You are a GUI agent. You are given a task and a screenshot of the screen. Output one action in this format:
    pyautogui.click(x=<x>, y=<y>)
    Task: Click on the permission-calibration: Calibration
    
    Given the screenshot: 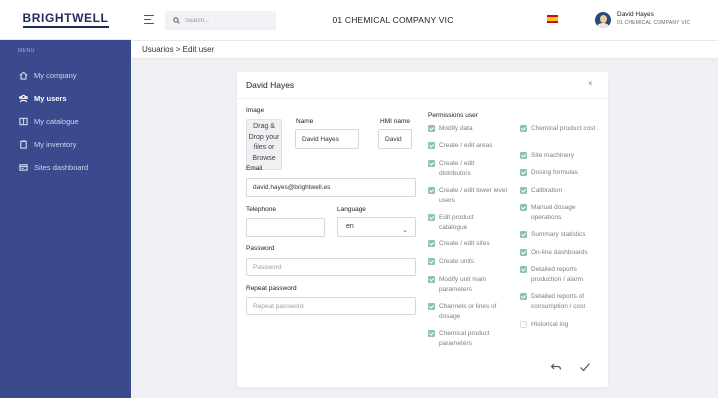 What is the action you would take?
    pyautogui.click(x=560, y=191)
    